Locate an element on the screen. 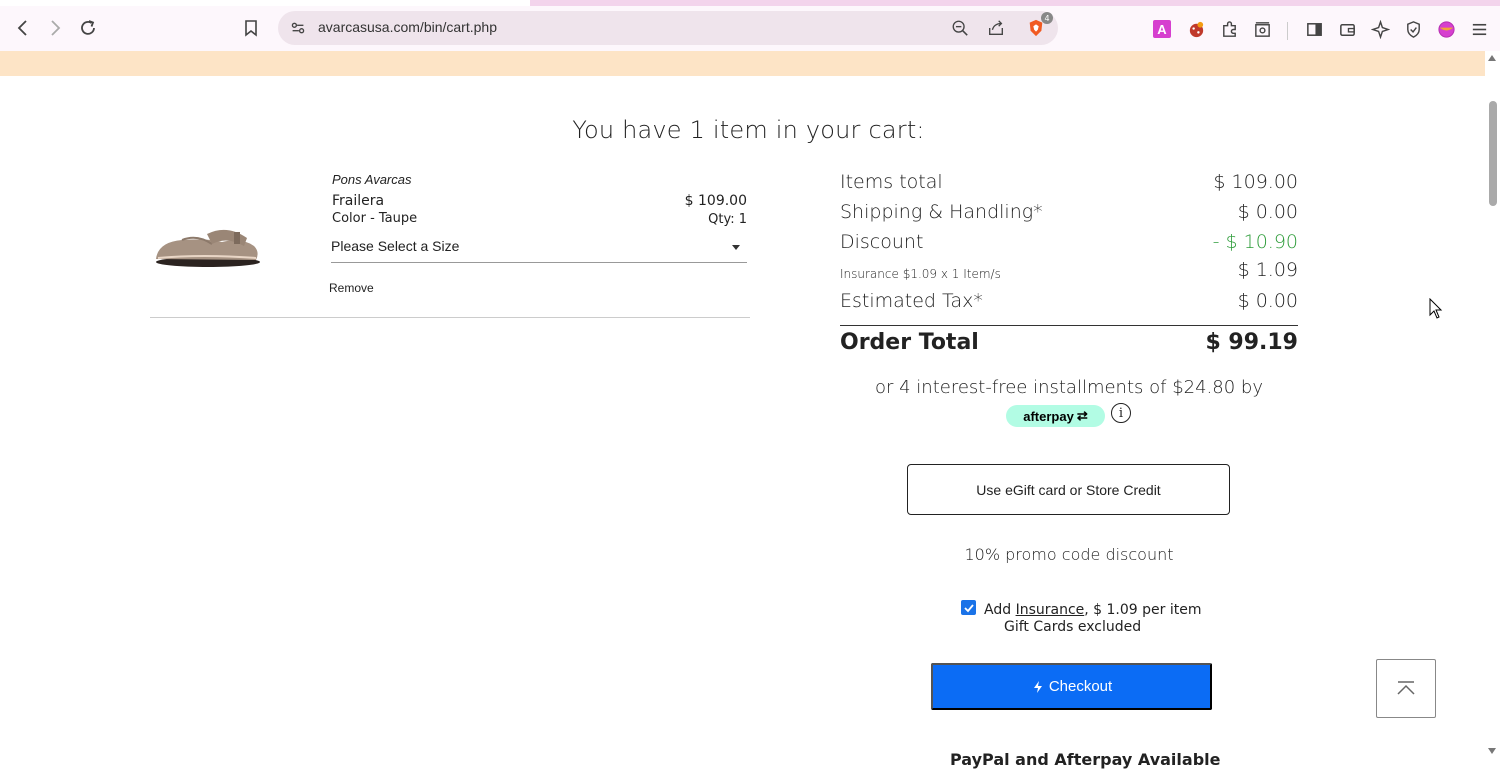  info-icon: i is located at coordinates (1121, 413).